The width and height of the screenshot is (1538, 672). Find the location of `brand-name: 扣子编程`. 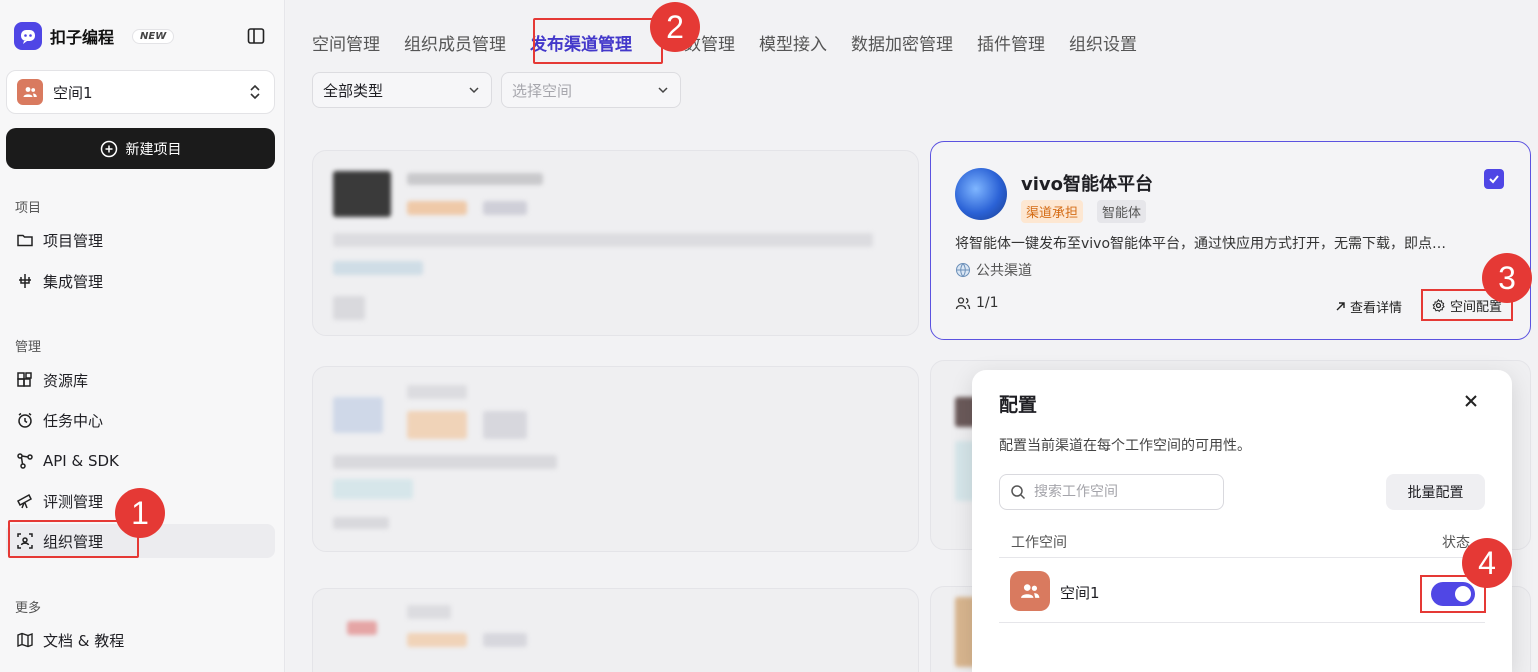

brand-name: 扣子编程 is located at coordinates (82, 37).